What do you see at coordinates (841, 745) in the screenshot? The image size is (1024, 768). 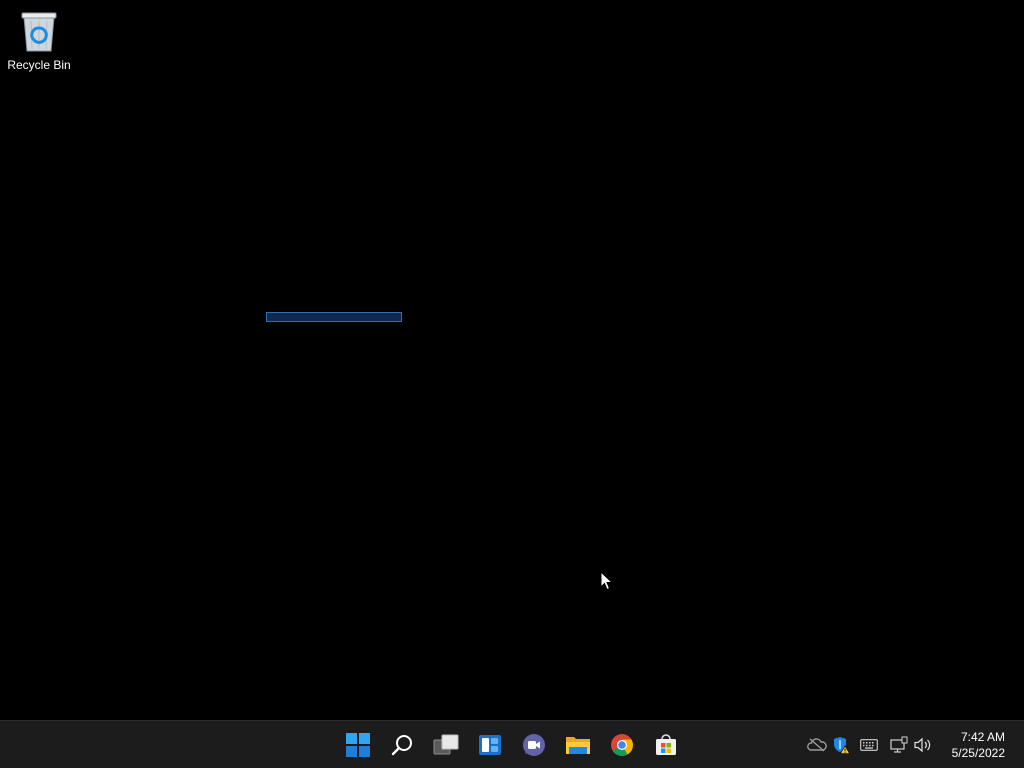 I see `security-shield-warning-icon` at bounding box center [841, 745].